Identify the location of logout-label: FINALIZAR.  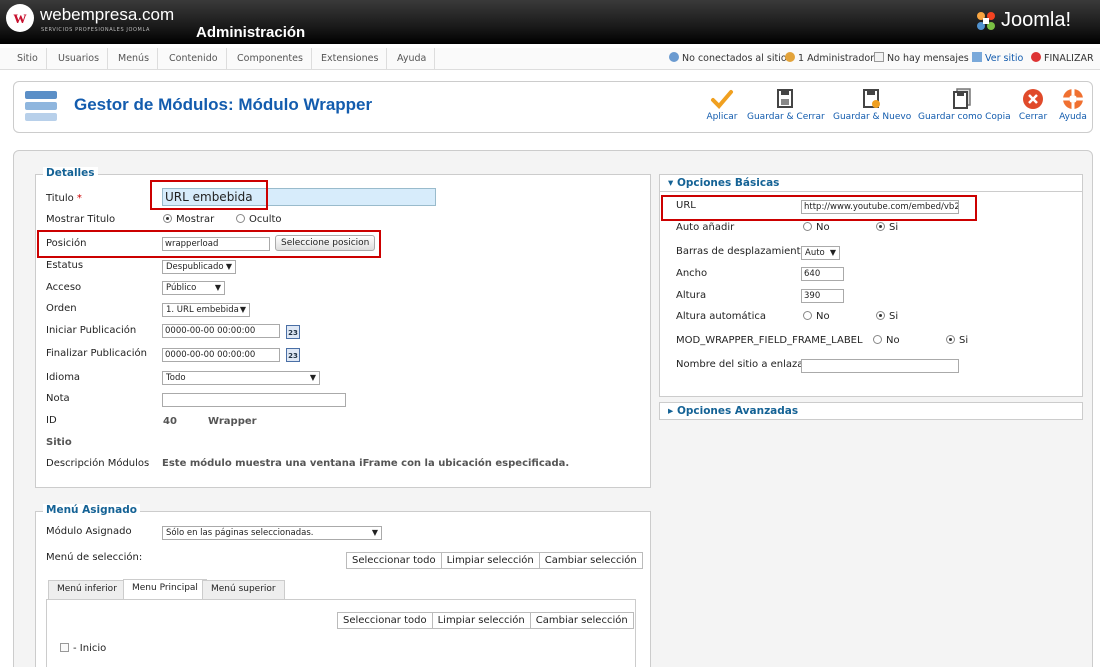
(1069, 58).